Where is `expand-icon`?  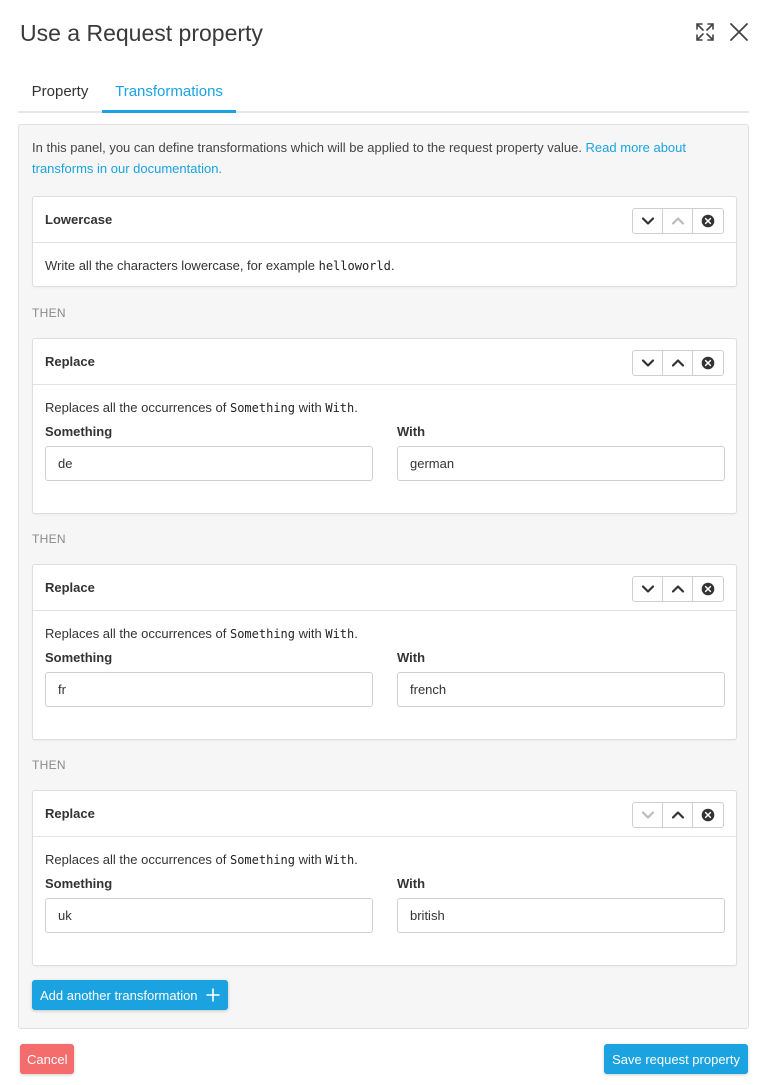
expand-icon is located at coordinates (705, 32).